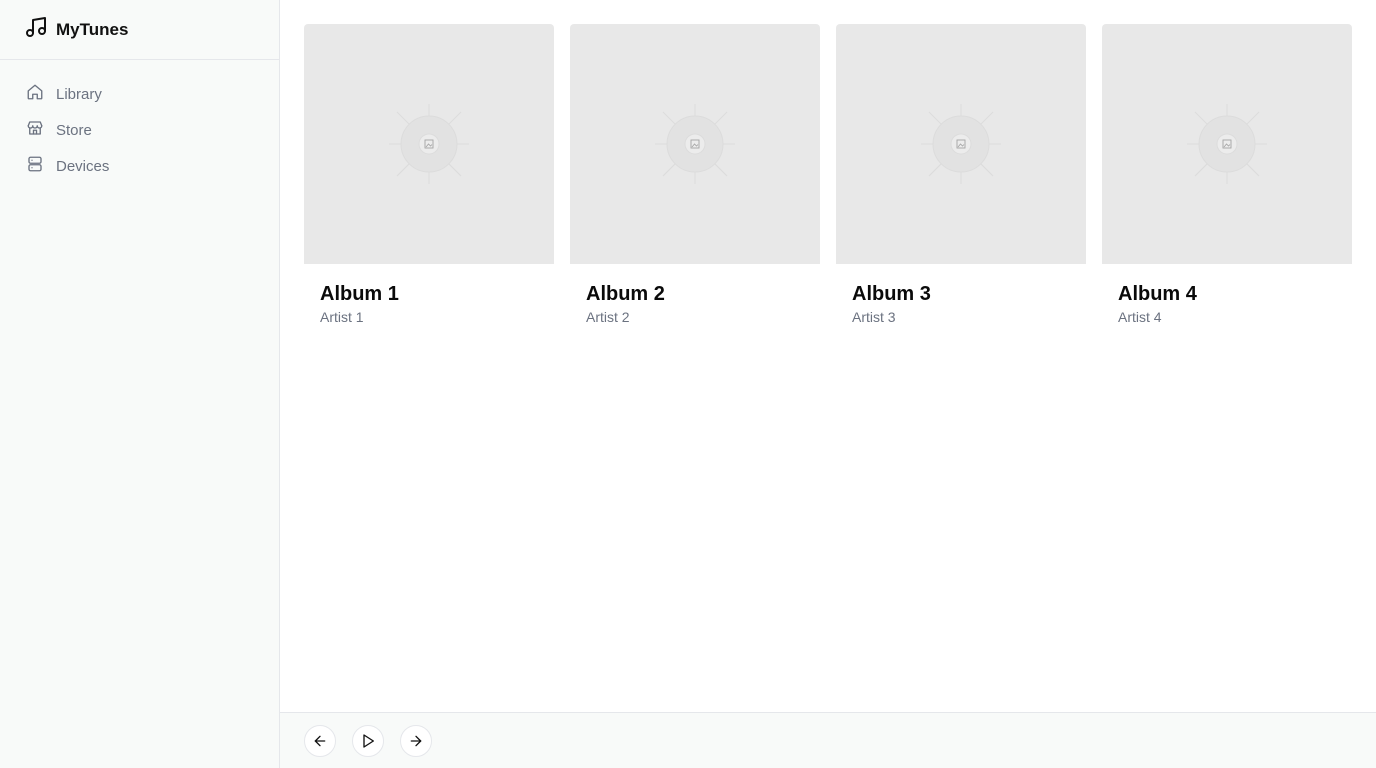 Image resolution: width=1376 pixels, height=768 pixels. I want to click on next-button, so click(416, 740).